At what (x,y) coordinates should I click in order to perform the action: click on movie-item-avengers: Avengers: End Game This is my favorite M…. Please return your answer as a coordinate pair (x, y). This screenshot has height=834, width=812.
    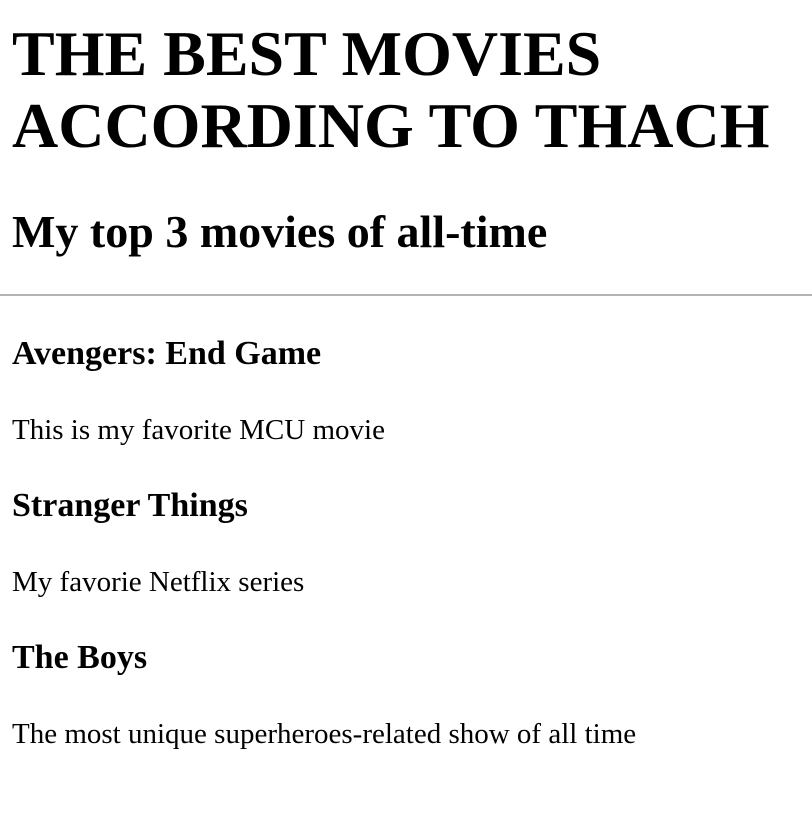
    Looking at the image, I should click on (412, 391).